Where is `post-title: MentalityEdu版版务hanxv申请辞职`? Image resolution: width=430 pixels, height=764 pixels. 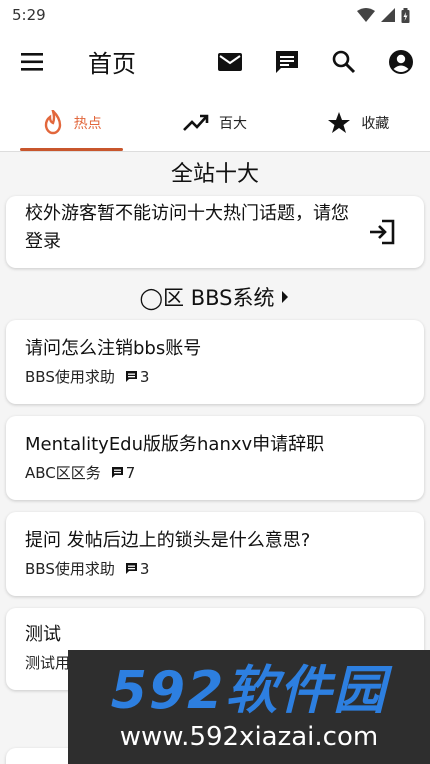
post-title: MentalityEdu版版务hanxv申请辞职 is located at coordinates (175, 444).